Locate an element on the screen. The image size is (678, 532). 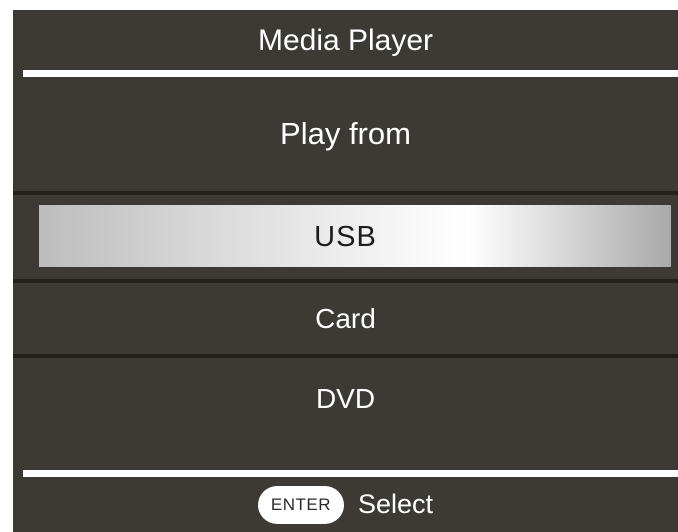
menu-item-label: USB is located at coordinates (345, 236).